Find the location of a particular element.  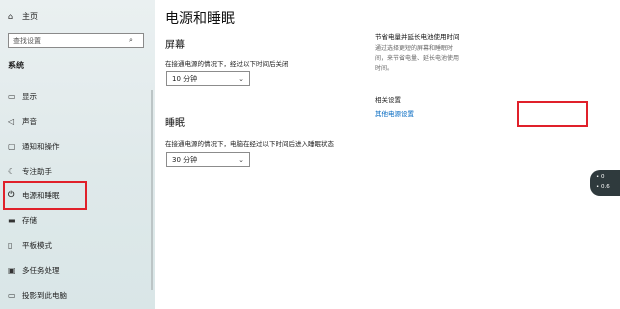

sidebar-item-multitasking: ▣ 多任务处理 is located at coordinates (78, 270).